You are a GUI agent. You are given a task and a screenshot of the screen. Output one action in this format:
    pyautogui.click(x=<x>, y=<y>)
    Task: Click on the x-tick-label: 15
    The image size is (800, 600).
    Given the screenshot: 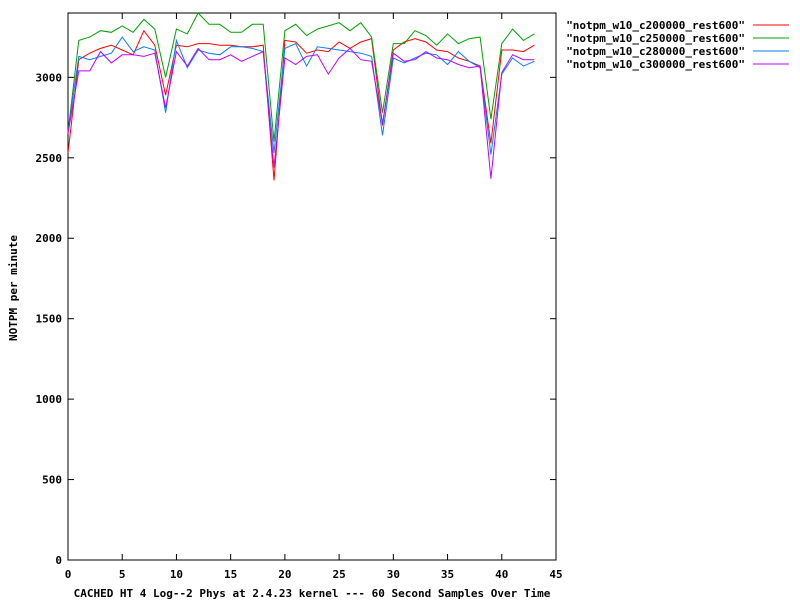 What is the action you would take?
    pyautogui.click(x=230, y=574)
    